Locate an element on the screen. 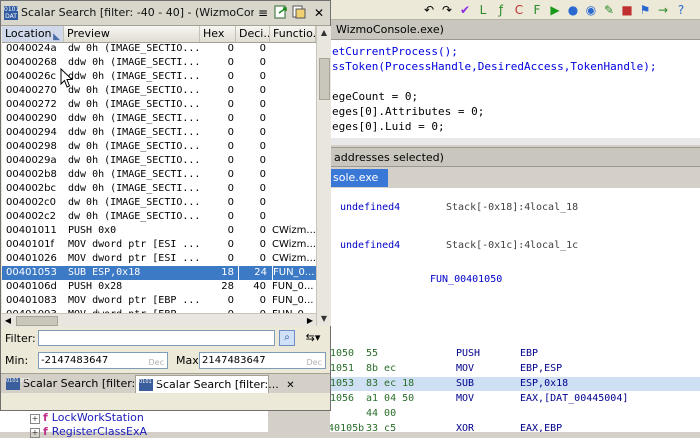 The height and width of the screenshot is (438, 700). export-icon is located at coordinates (281, 13).